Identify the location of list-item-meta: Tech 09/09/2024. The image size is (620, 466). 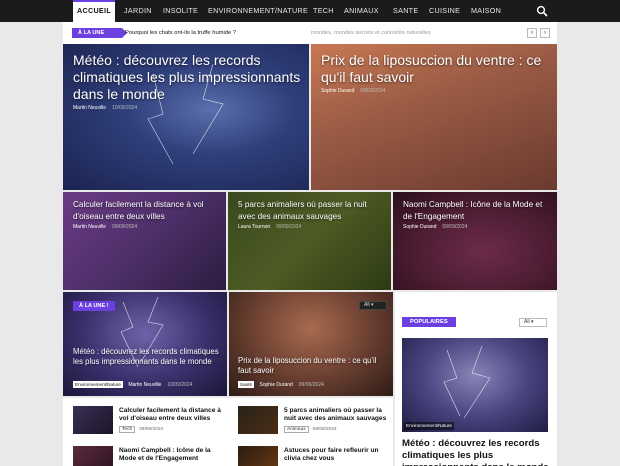
(141, 429).